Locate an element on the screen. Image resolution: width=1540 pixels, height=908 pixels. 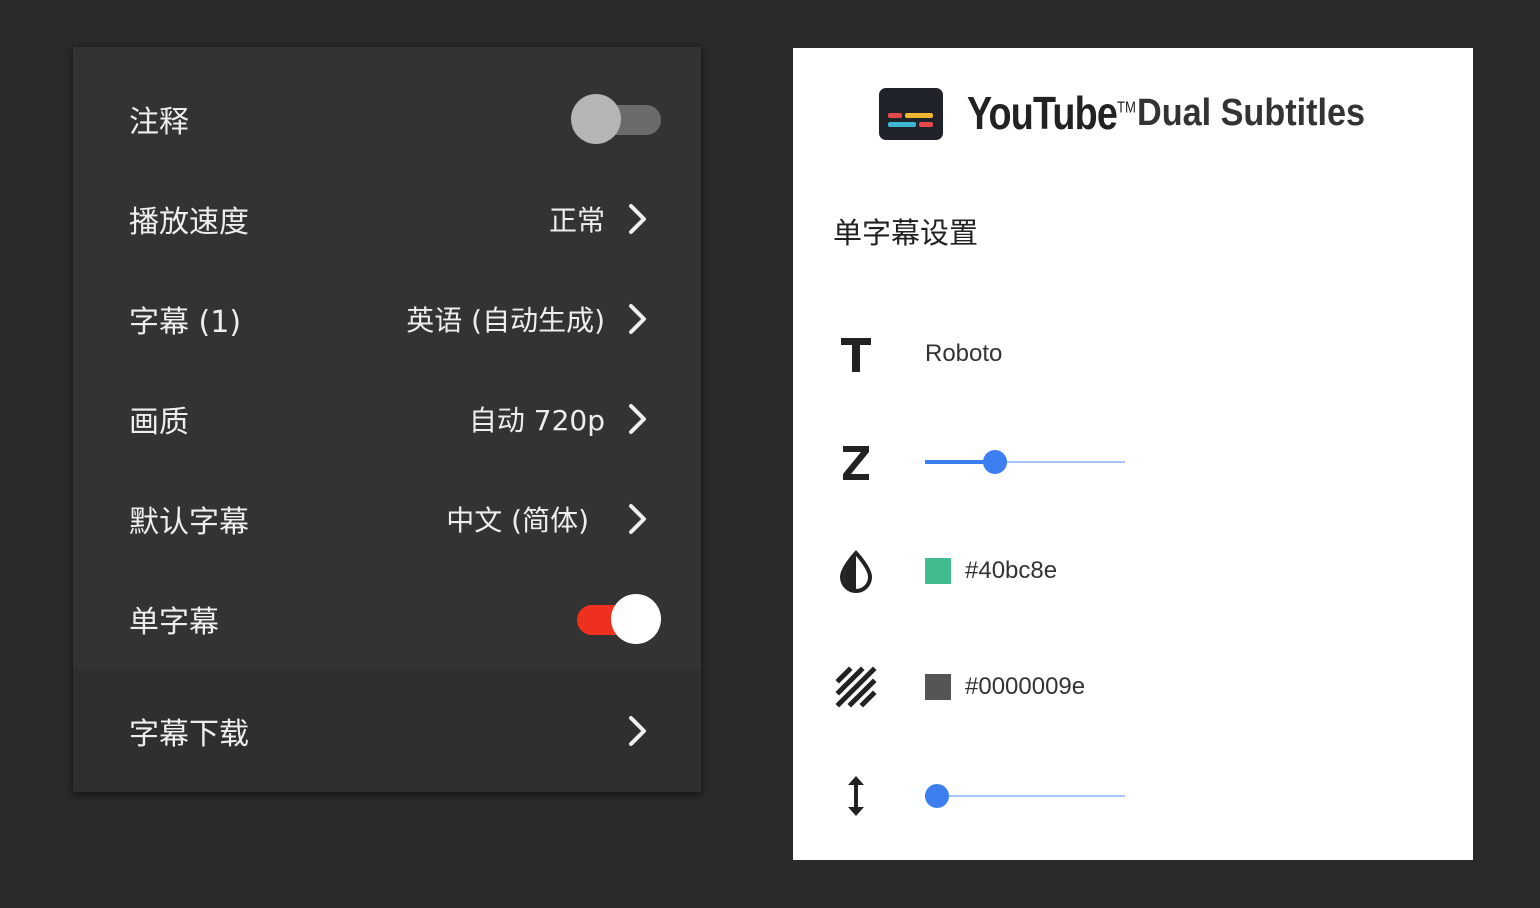
text-font-icon is located at coordinates (856, 355).